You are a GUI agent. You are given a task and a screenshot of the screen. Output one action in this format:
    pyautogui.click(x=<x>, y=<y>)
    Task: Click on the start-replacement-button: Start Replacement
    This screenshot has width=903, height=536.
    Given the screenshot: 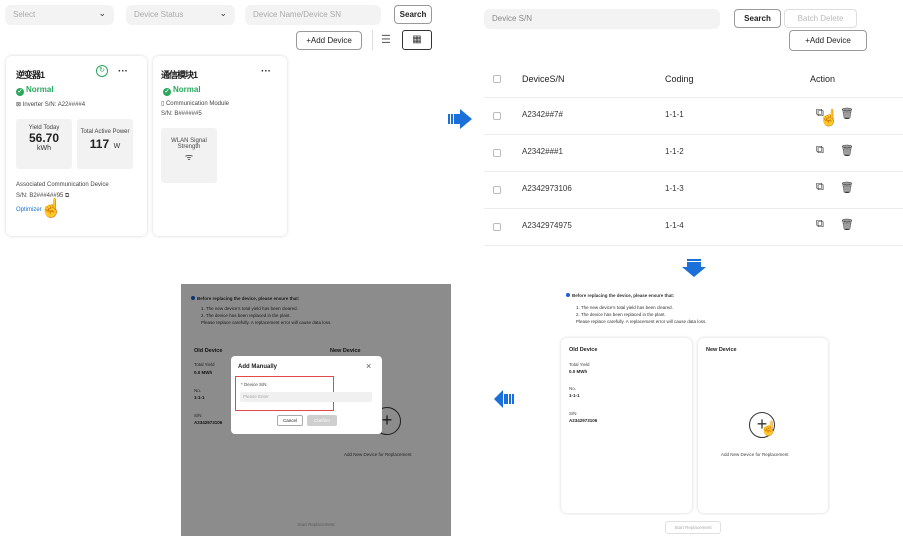 What is the action you would take?
    pyautogui.click(x=693, y=527)
    